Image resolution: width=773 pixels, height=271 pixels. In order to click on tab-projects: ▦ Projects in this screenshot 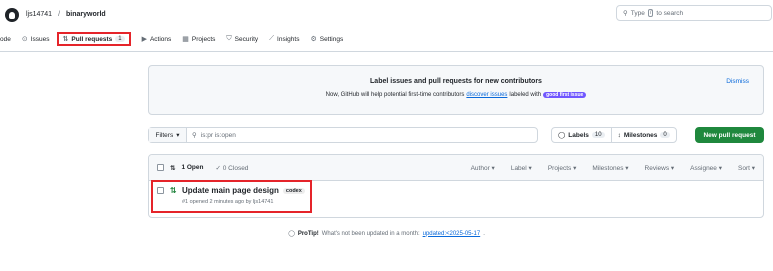, I will do `click(199, 39)`.